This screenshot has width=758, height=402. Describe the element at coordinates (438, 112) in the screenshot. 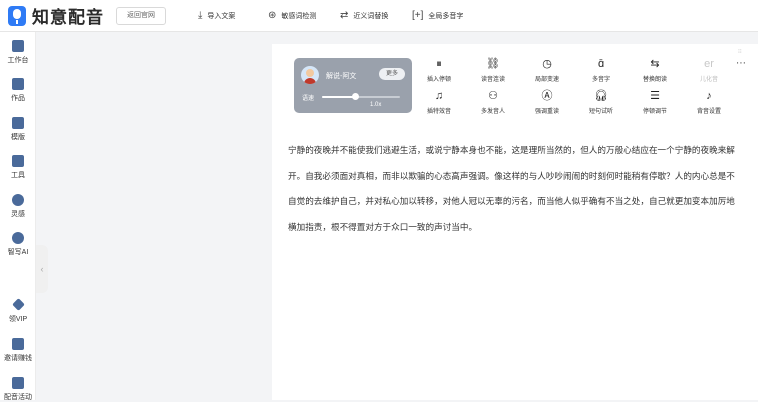

I see `insert-sound-effect-label: 插特效音` at that location.